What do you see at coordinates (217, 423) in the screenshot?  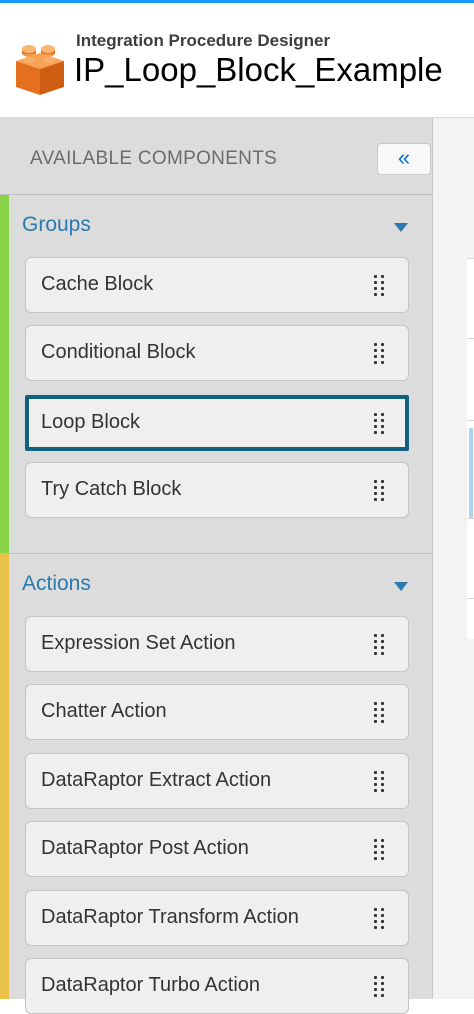 I see `component-loop-block: Loop Block` at bounding box center [217, 423].